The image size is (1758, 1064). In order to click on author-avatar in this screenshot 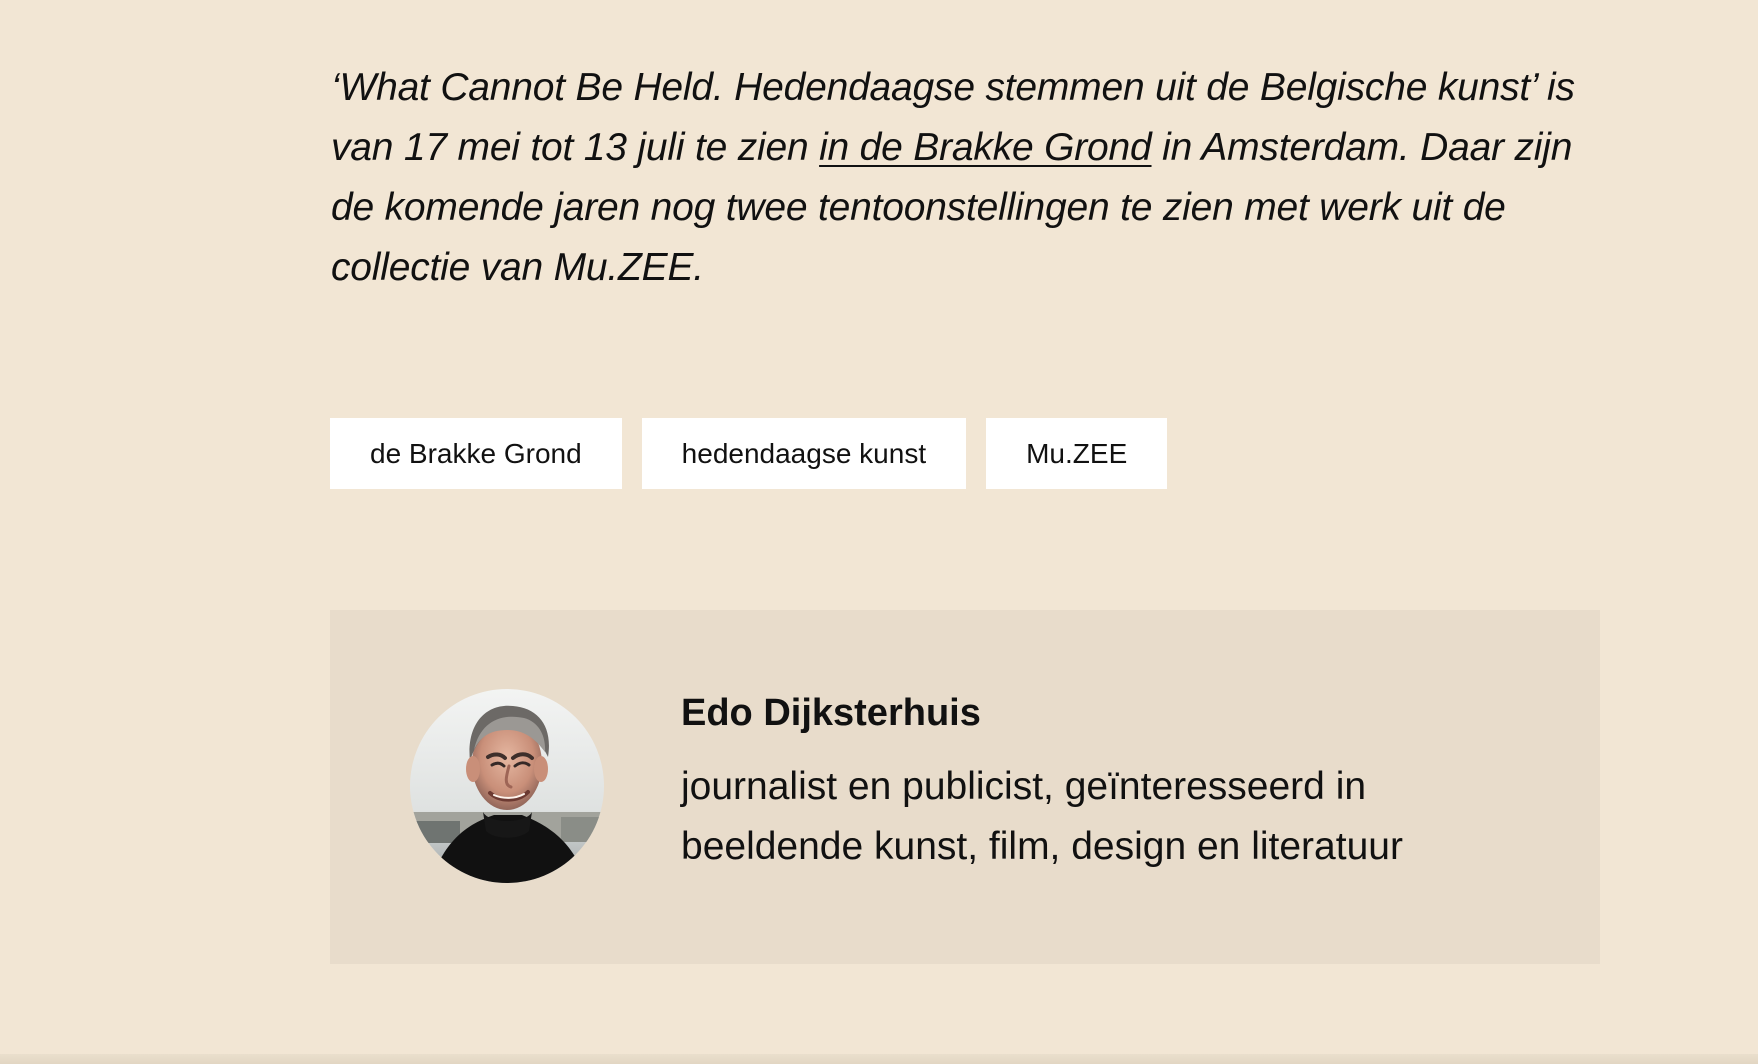, I will do `click(507, 786)`.